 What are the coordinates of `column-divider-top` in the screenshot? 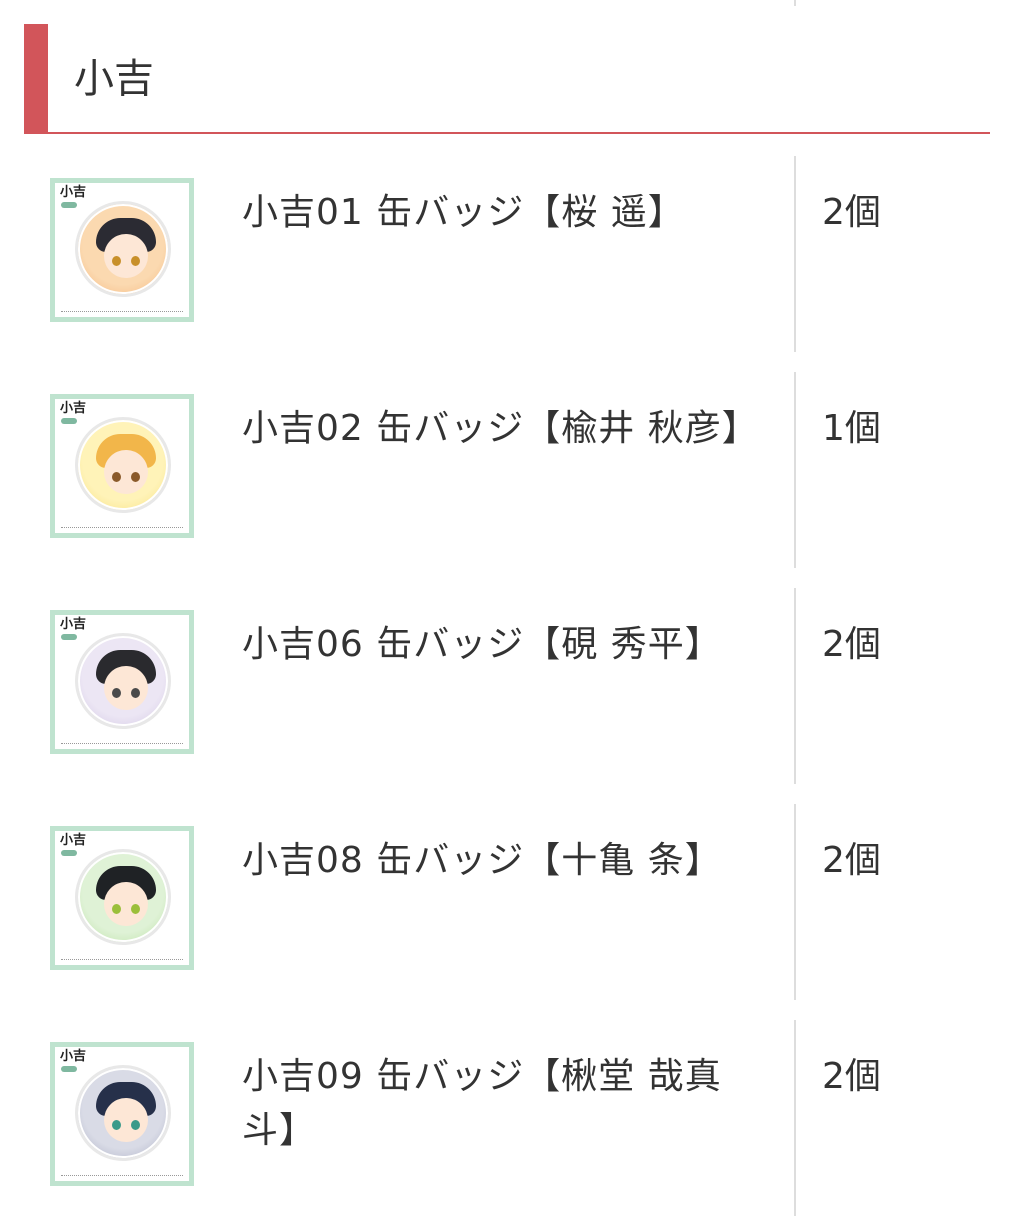 It's located at (795, 3).